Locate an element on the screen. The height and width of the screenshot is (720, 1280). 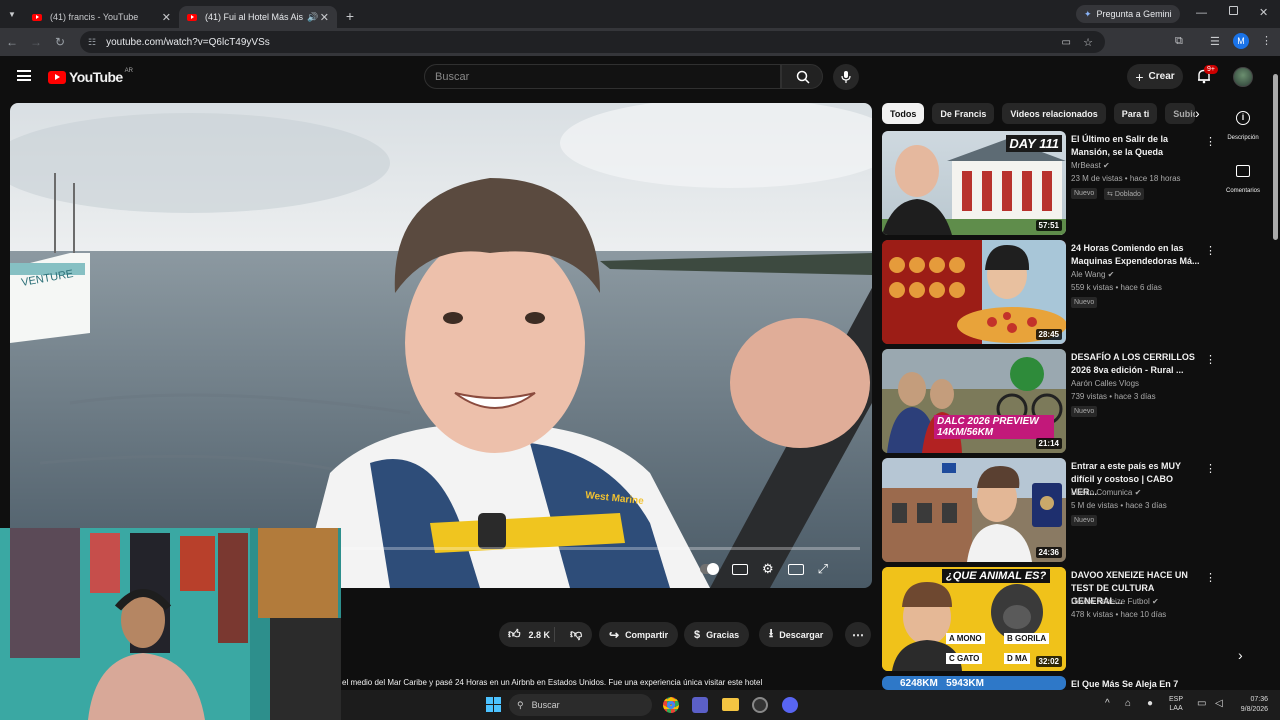
miniplayer-icon is located at coordinates (795, 569).